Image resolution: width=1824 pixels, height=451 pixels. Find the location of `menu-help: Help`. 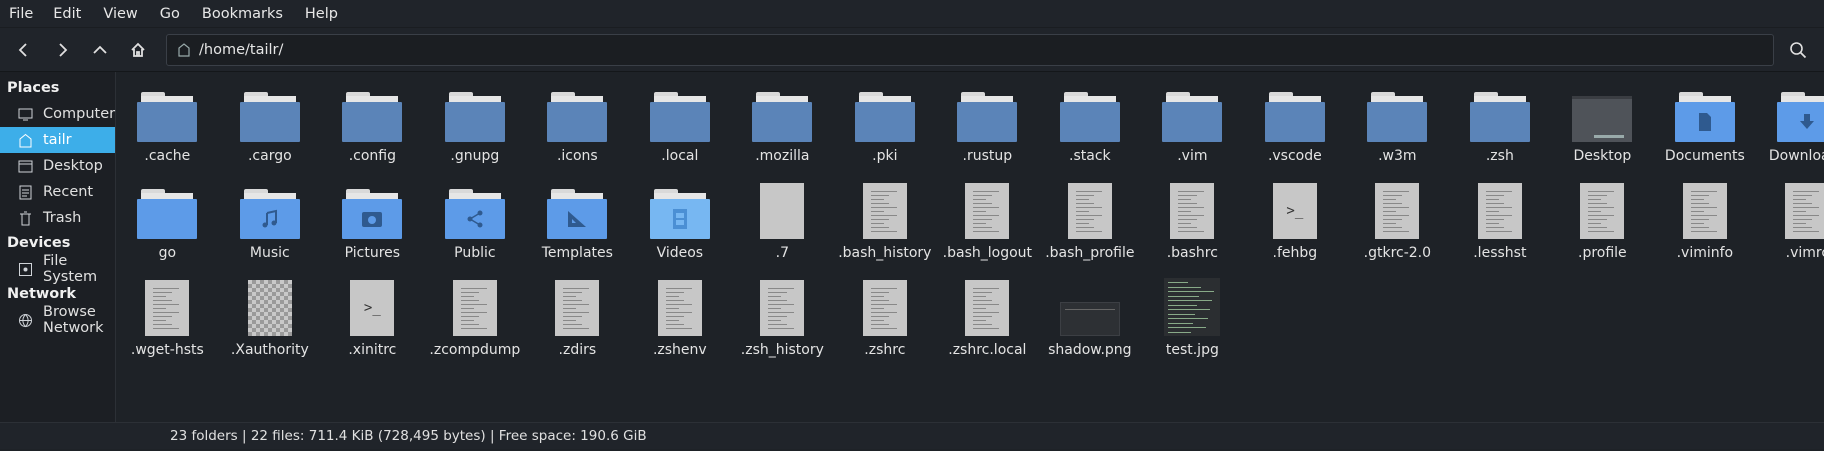

menu-help: Help is located at coordinates (326, 14).